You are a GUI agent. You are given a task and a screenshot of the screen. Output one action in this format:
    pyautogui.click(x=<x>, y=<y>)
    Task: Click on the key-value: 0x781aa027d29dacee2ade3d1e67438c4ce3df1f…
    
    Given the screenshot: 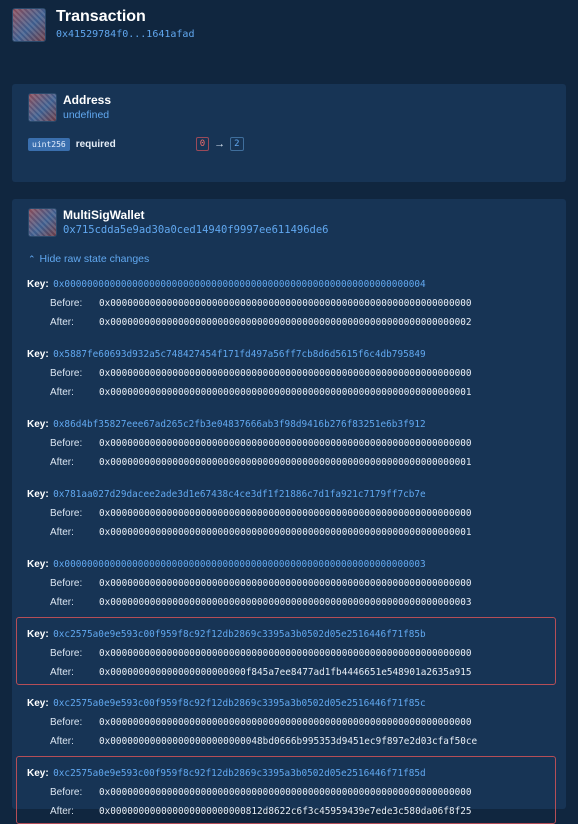 What is the action you would take?
    pyautogui.click(x=239, y=494)
    